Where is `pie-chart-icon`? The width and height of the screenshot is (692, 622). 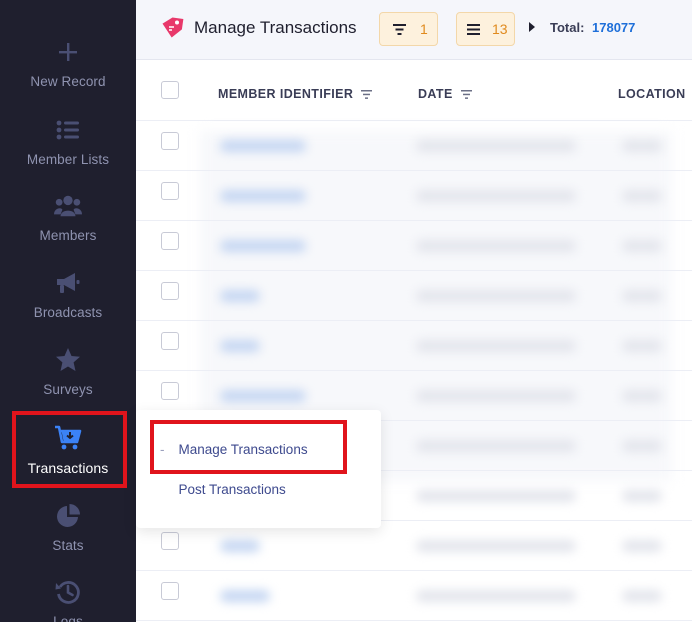
pie-chart-icon is located at coordinates (68, 516).